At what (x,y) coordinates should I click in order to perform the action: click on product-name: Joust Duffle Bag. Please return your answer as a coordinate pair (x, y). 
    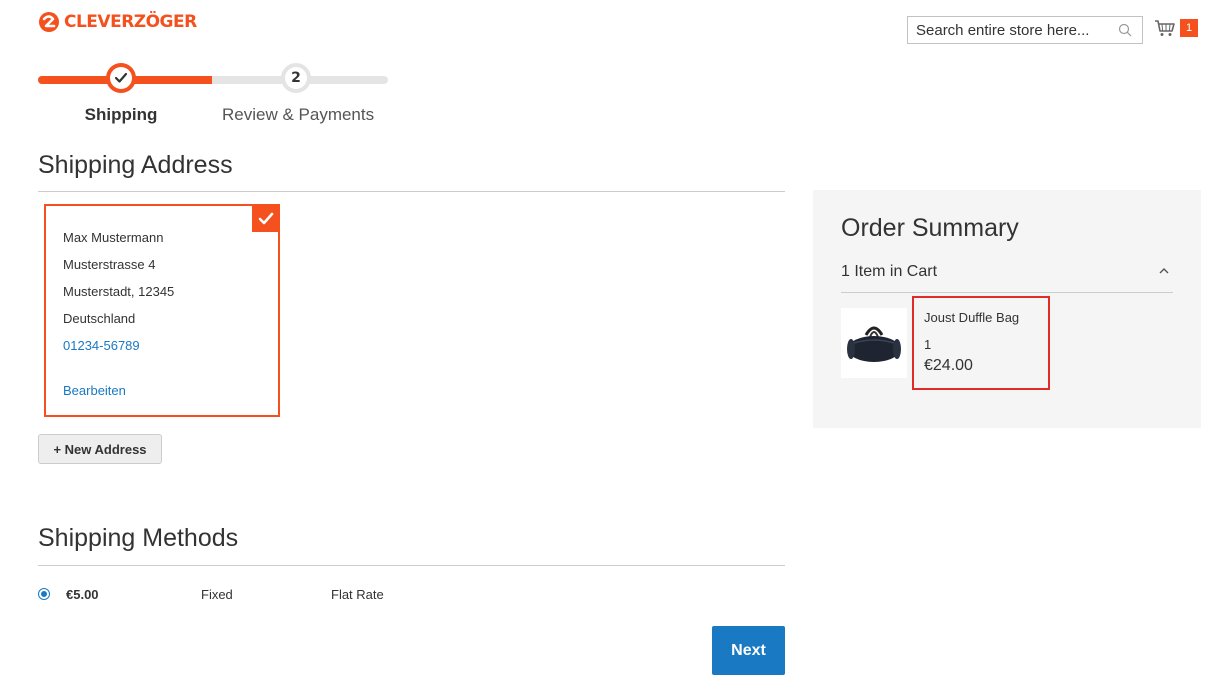
    Looking at the image, I should click on (972, 317).